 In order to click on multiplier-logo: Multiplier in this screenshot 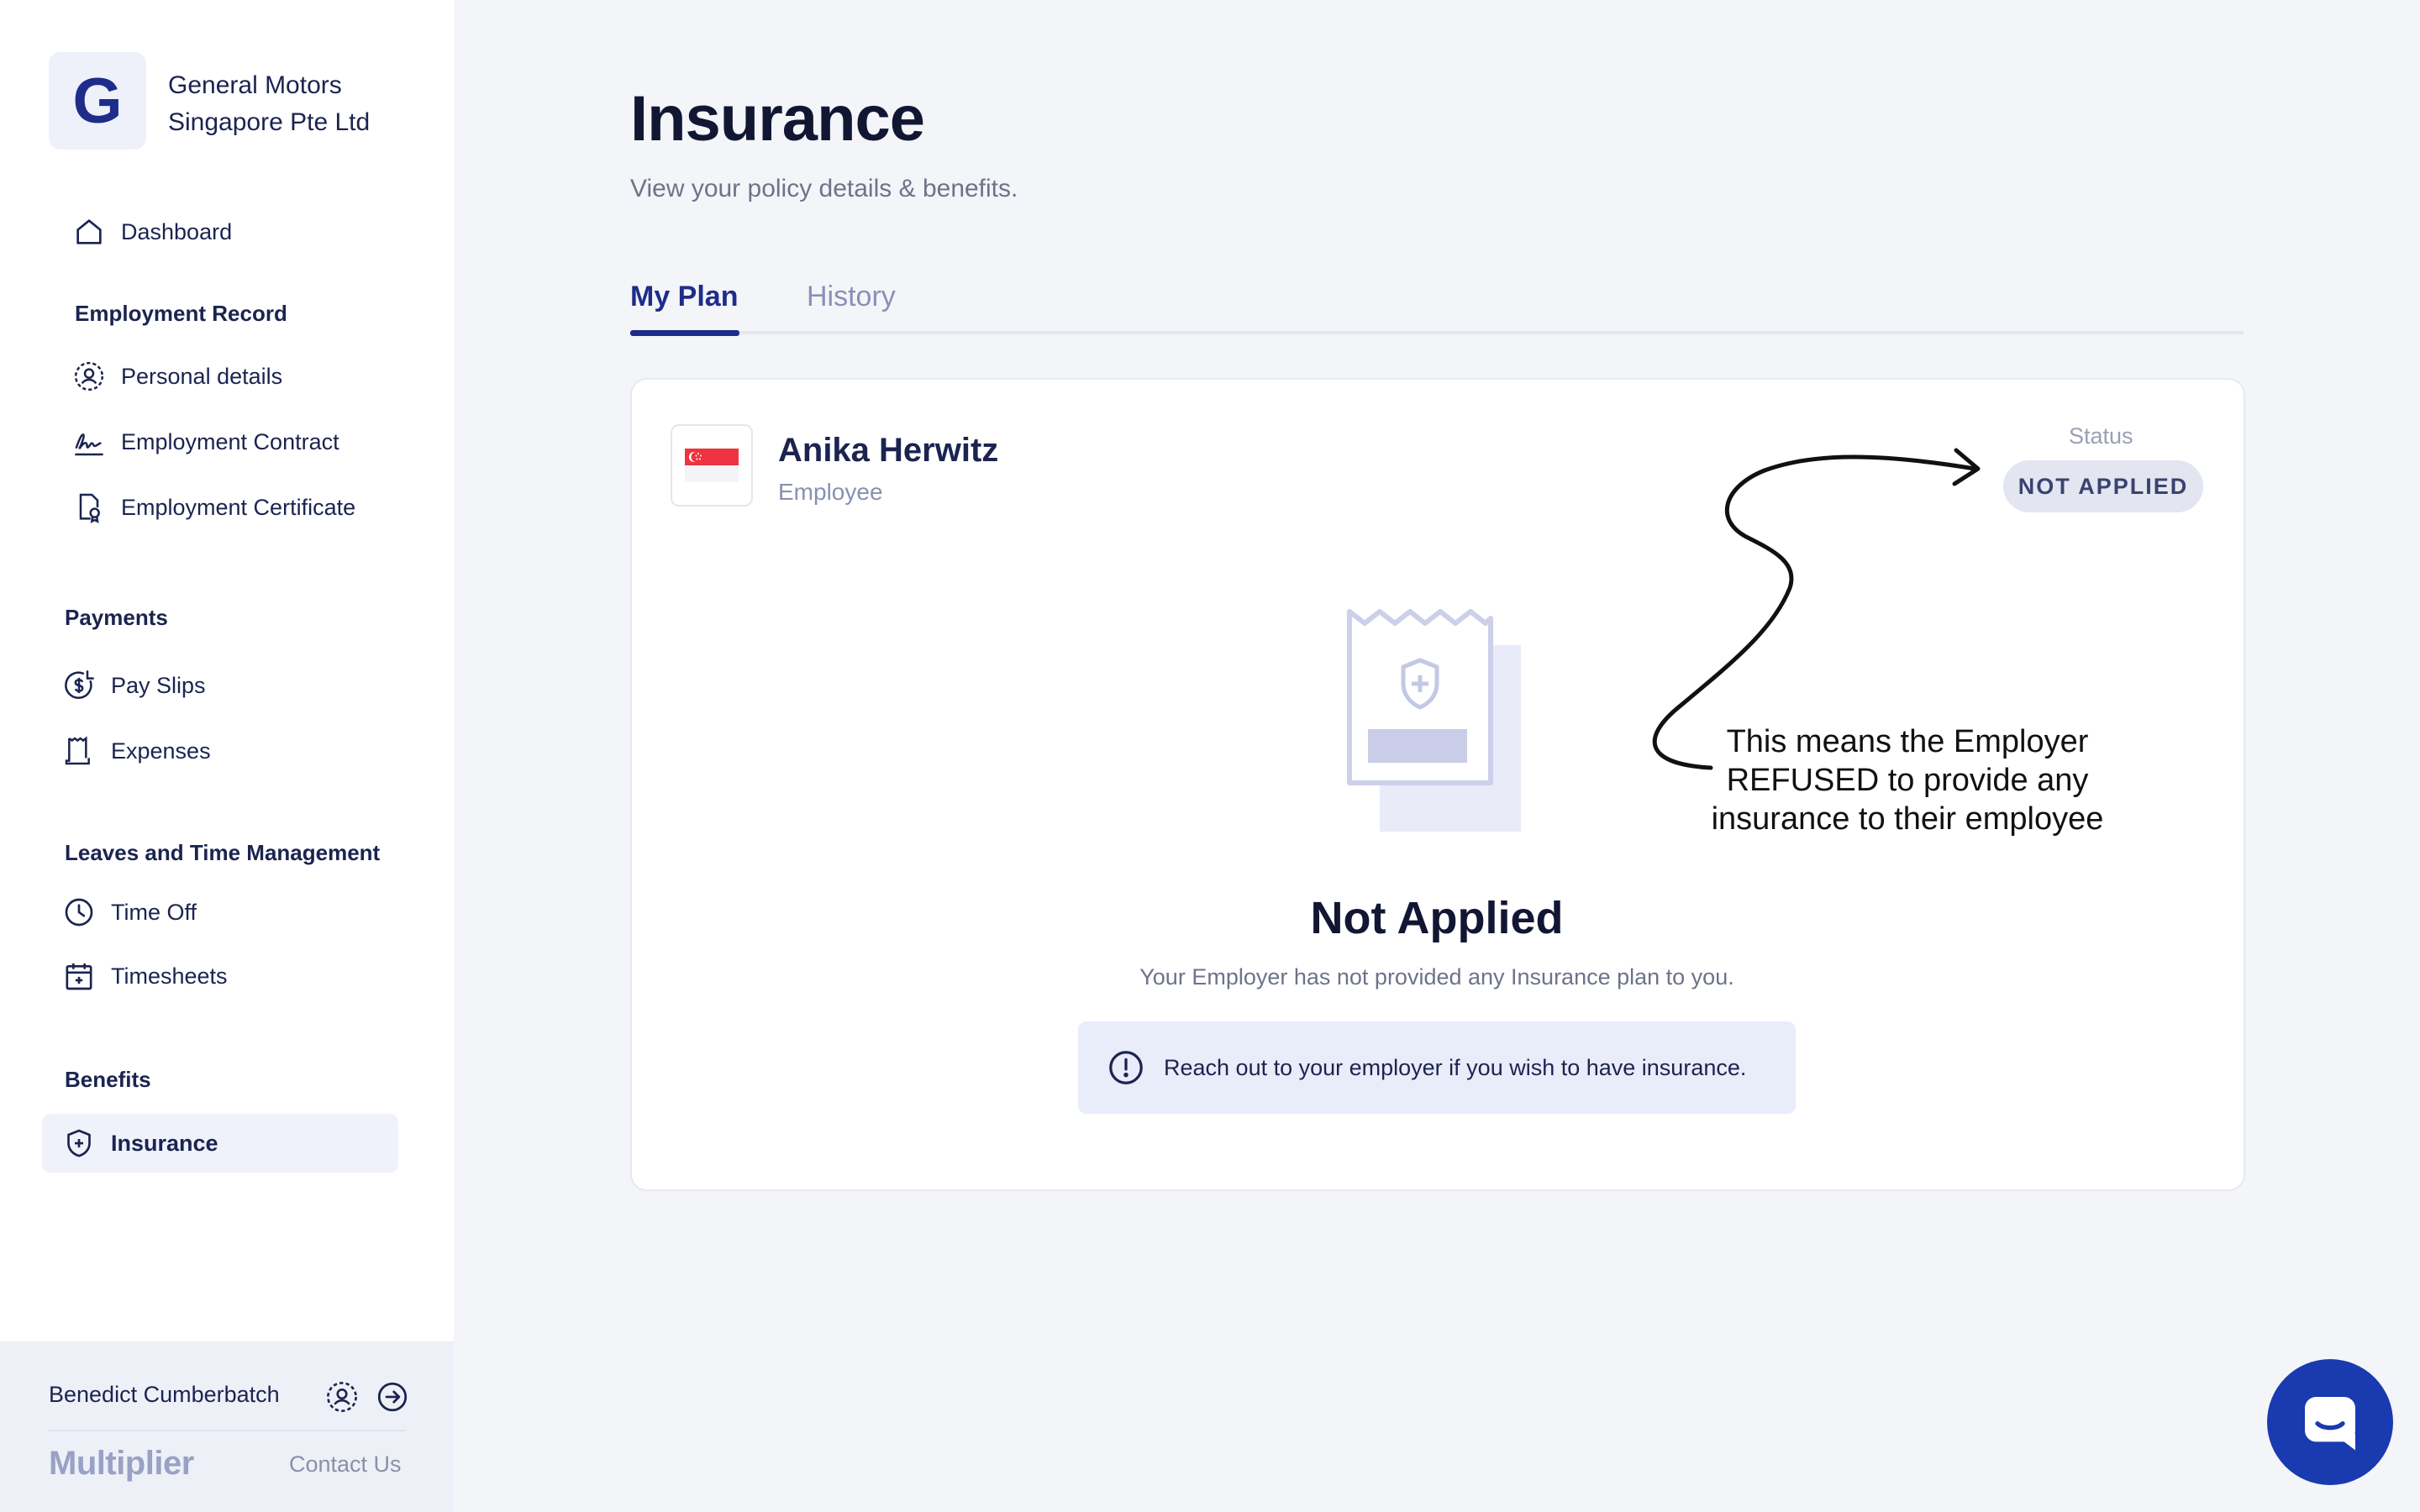, I will do `click(121, 1463)`.